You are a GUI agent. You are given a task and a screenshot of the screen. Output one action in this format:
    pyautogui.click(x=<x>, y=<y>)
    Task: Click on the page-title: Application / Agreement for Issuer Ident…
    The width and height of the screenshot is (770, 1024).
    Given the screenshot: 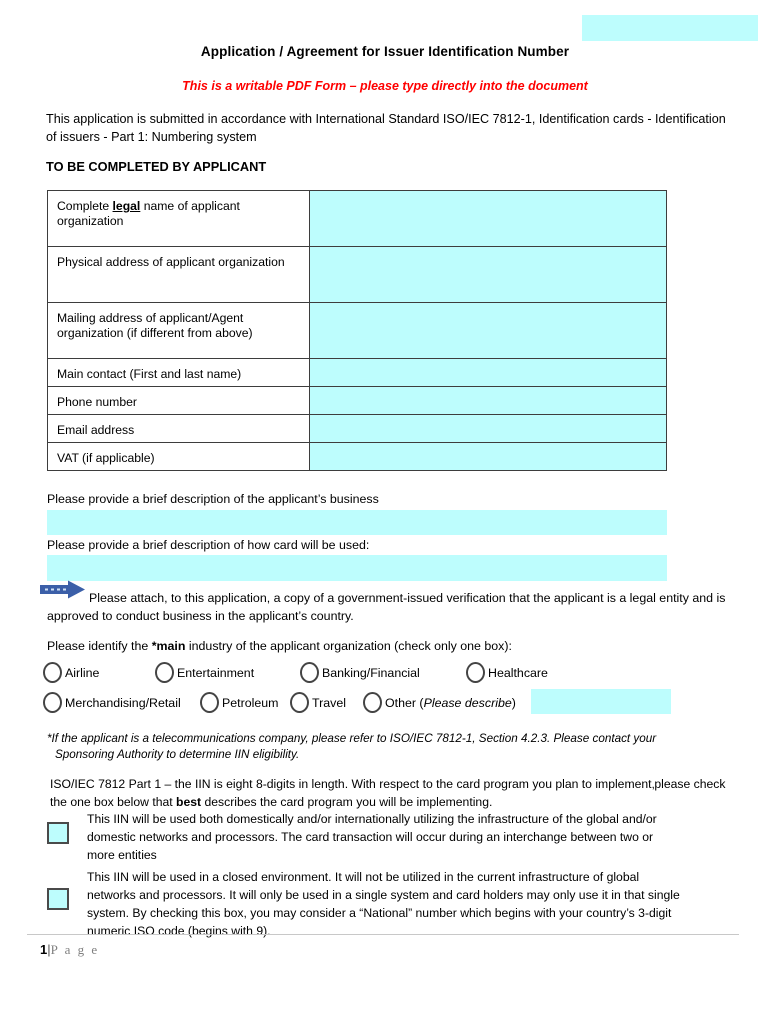 What is the action you would take?
    pyautogui.click(x=385, y=51)
    